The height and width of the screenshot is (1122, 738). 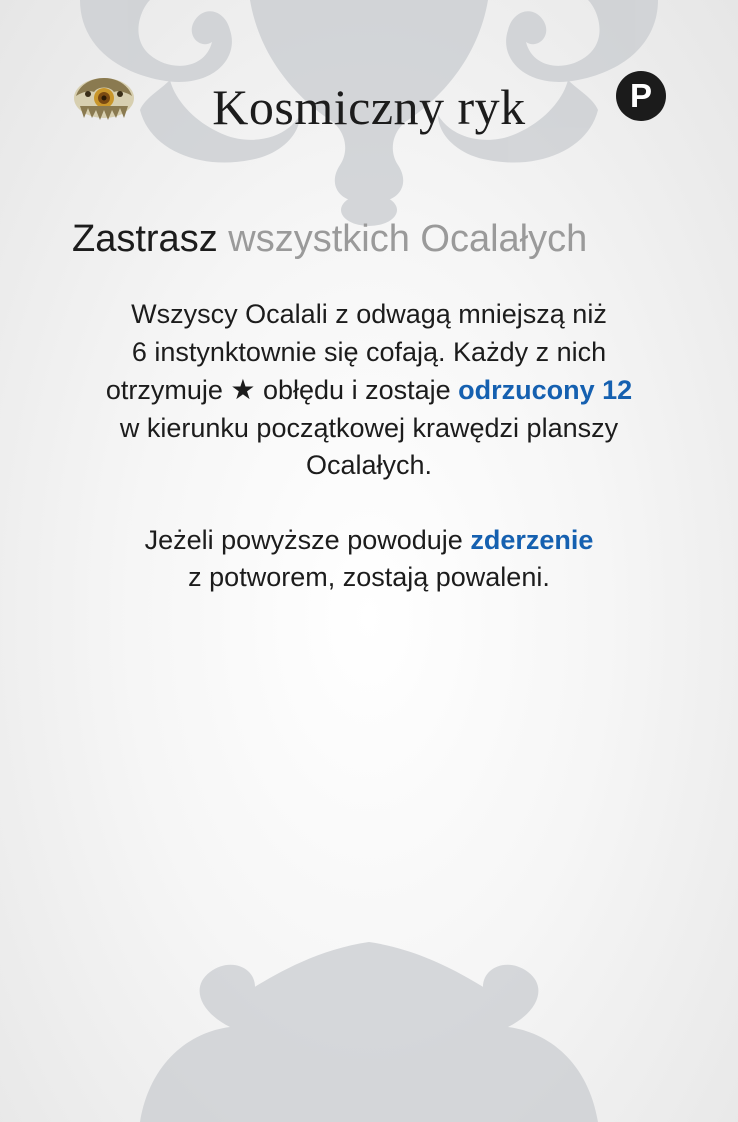 What do you see at coordinates (545, 390) in the screenshot?
I see `keyword-knockback: odrzucony 12` at bounding box center [545, 390].